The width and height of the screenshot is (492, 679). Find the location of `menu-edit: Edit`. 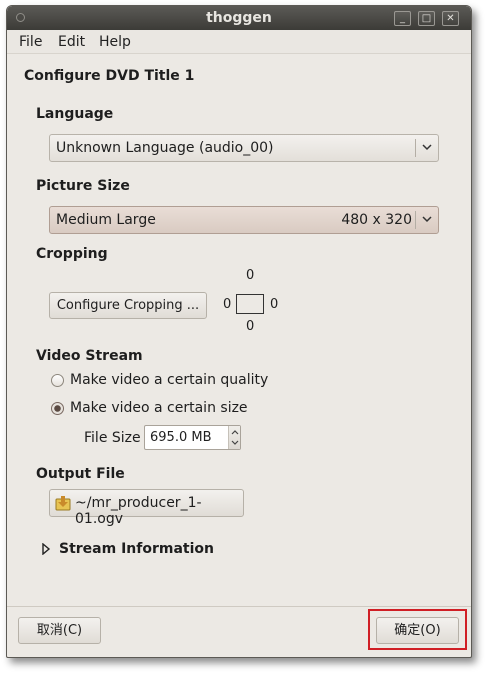

menu-edit: Edit is located at coordinates (71, 42).